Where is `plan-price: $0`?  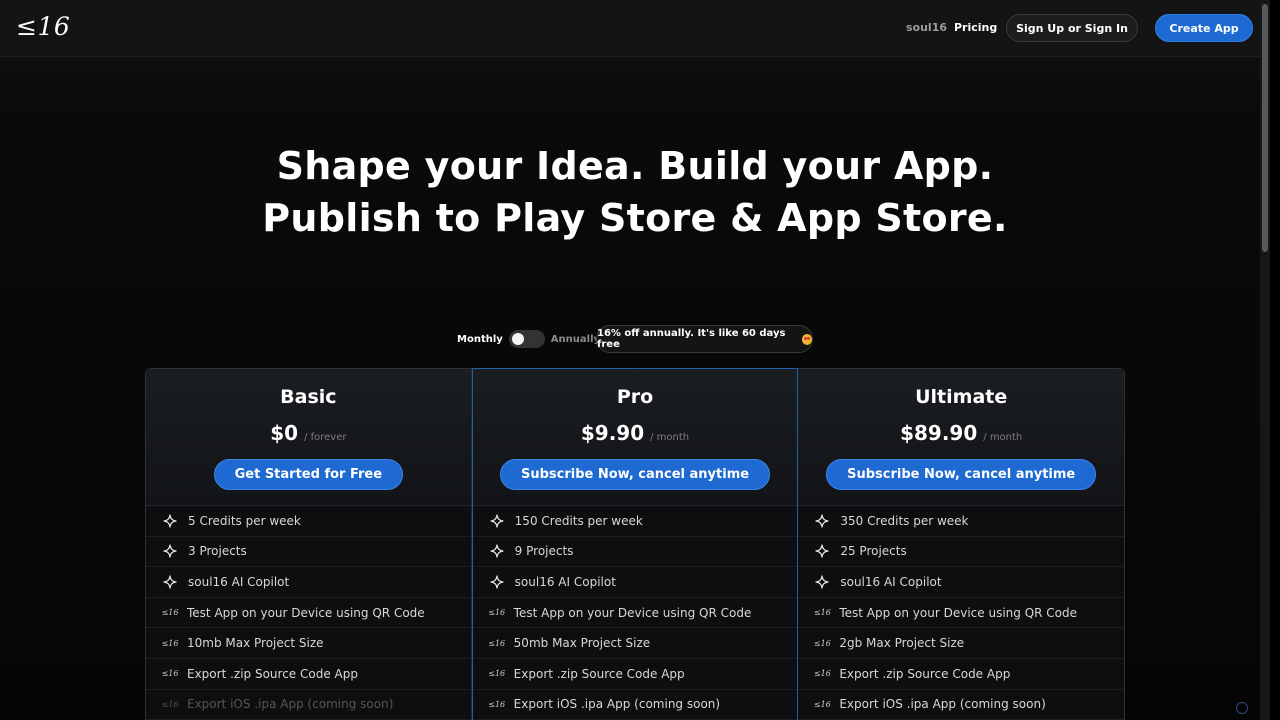
plan-price: $0 is located at coordinates (284, 433).